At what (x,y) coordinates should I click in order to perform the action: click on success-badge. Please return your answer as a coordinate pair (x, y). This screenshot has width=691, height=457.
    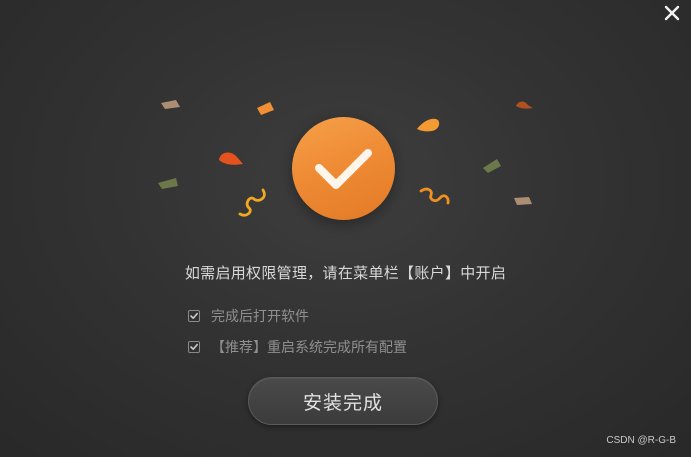
    Looking at the image, I should click on (343, 168).